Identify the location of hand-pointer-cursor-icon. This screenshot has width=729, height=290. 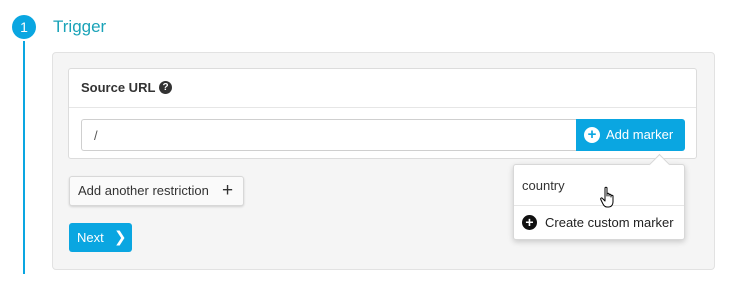
(607, 197).